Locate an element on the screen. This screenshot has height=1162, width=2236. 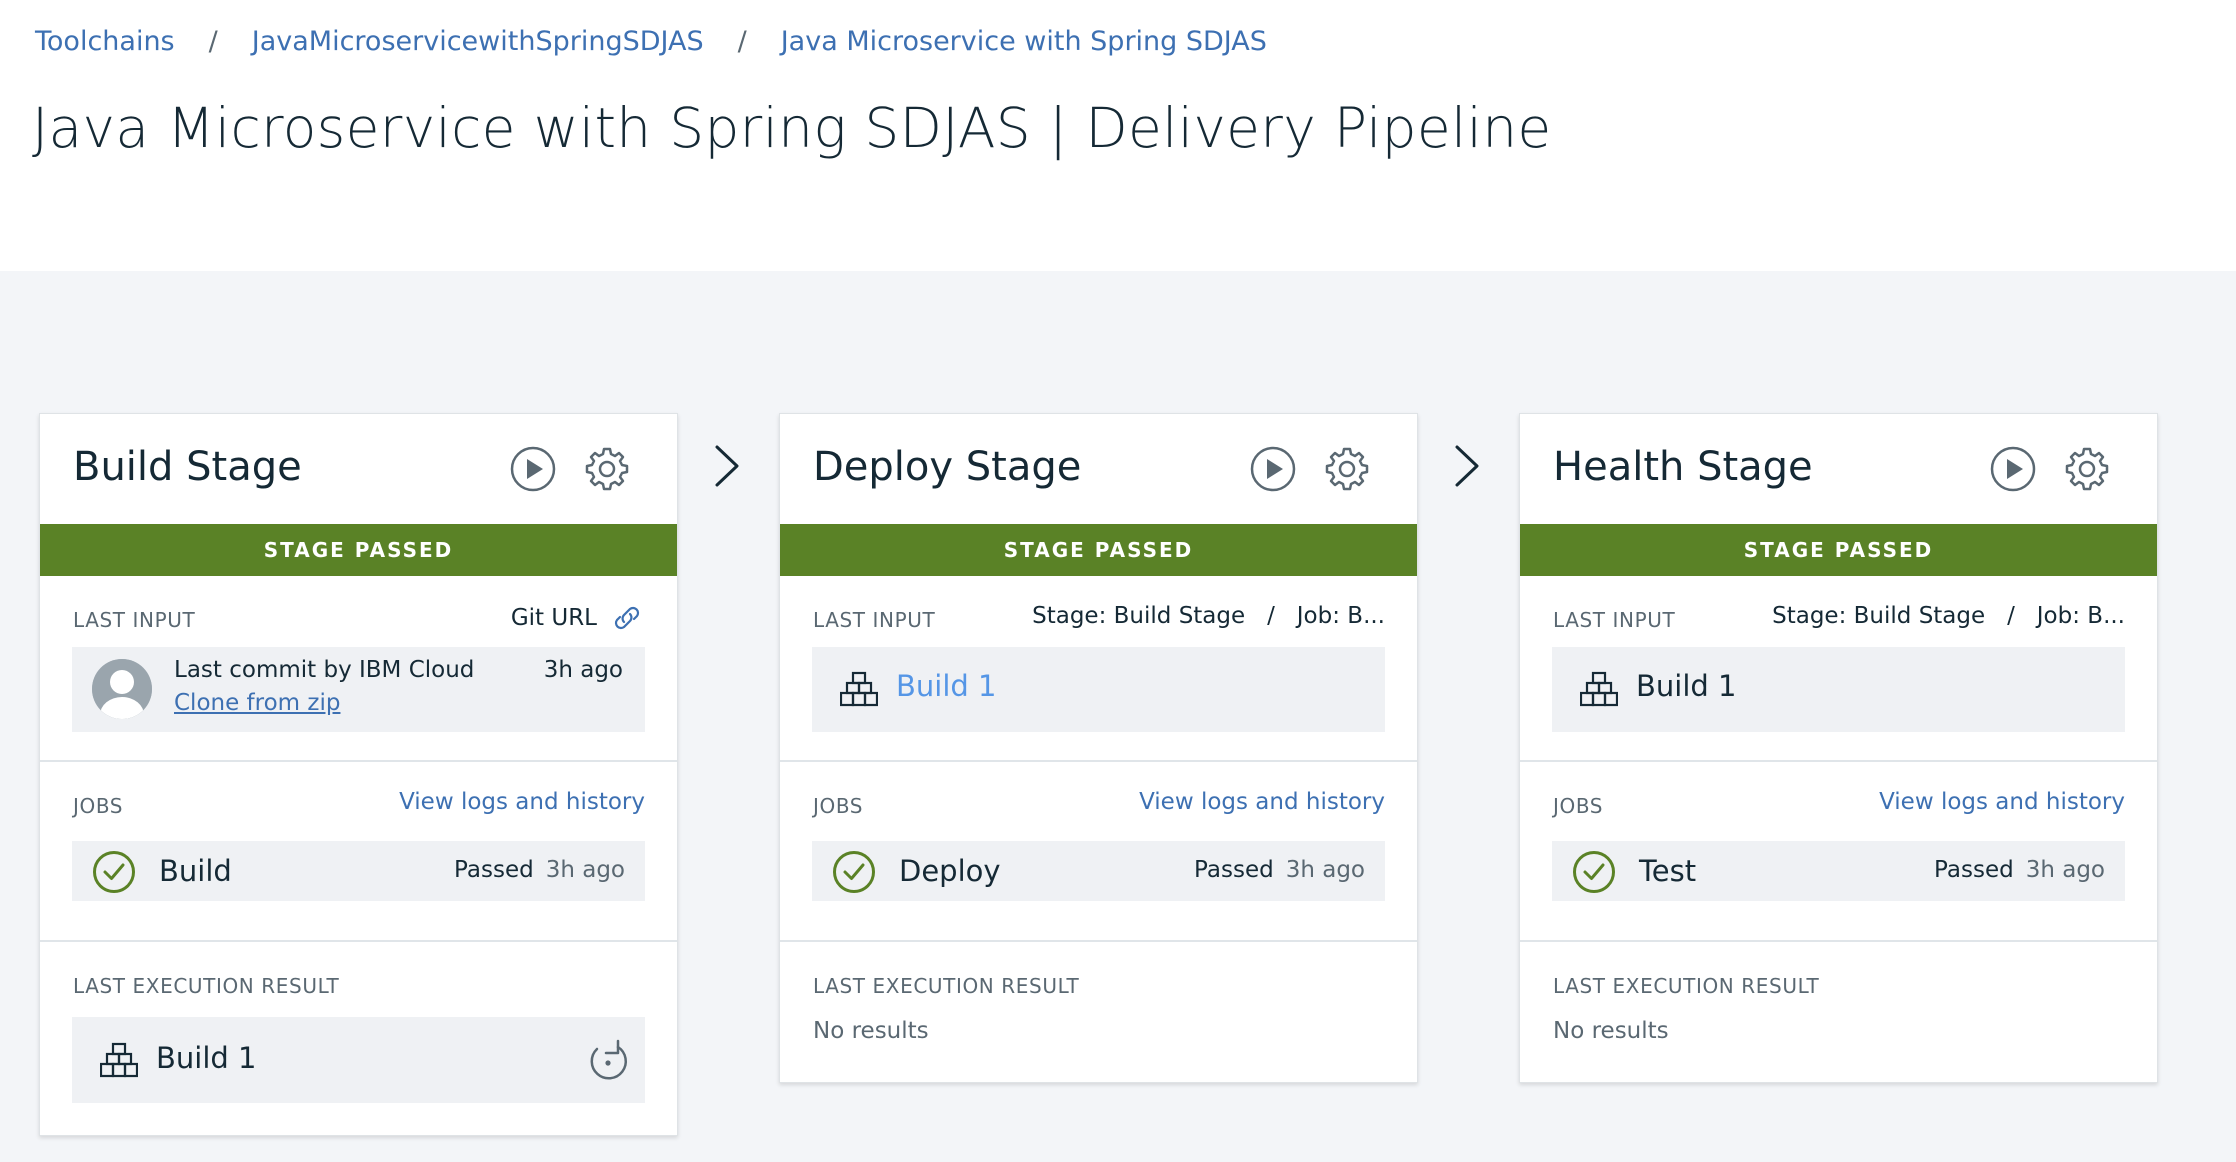
input-build-link: Build 1 is located at coordinates (946, 686).